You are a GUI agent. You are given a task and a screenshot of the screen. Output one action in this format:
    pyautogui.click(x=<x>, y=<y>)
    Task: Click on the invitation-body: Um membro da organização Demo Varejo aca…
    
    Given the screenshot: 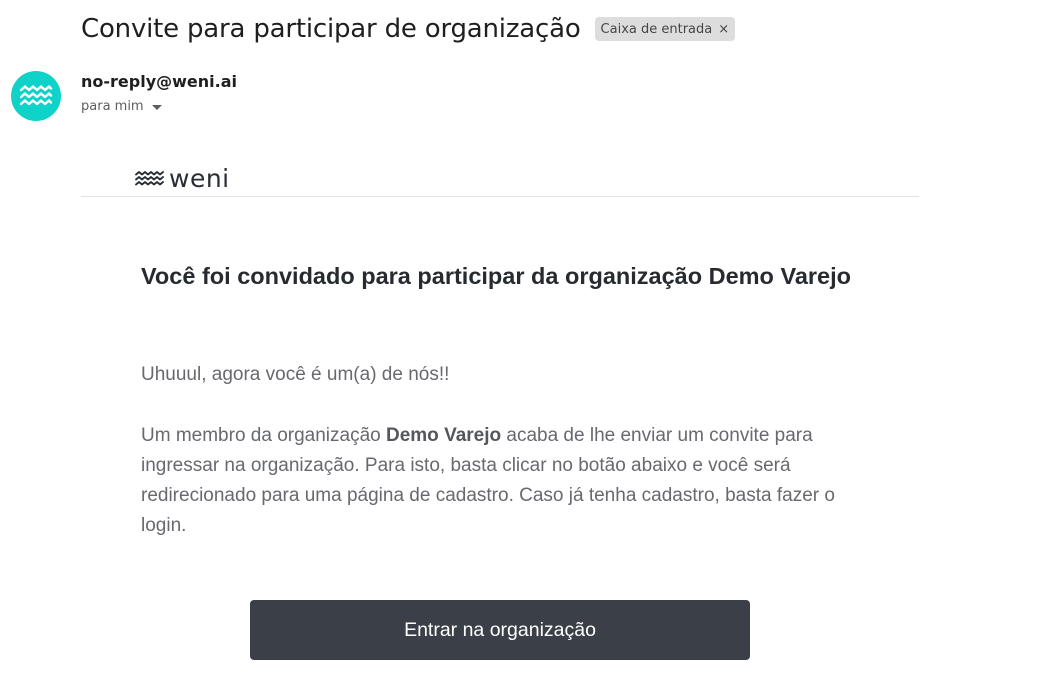 What is the action you would take?
    pyautogui.click(x=505, y=481)
    